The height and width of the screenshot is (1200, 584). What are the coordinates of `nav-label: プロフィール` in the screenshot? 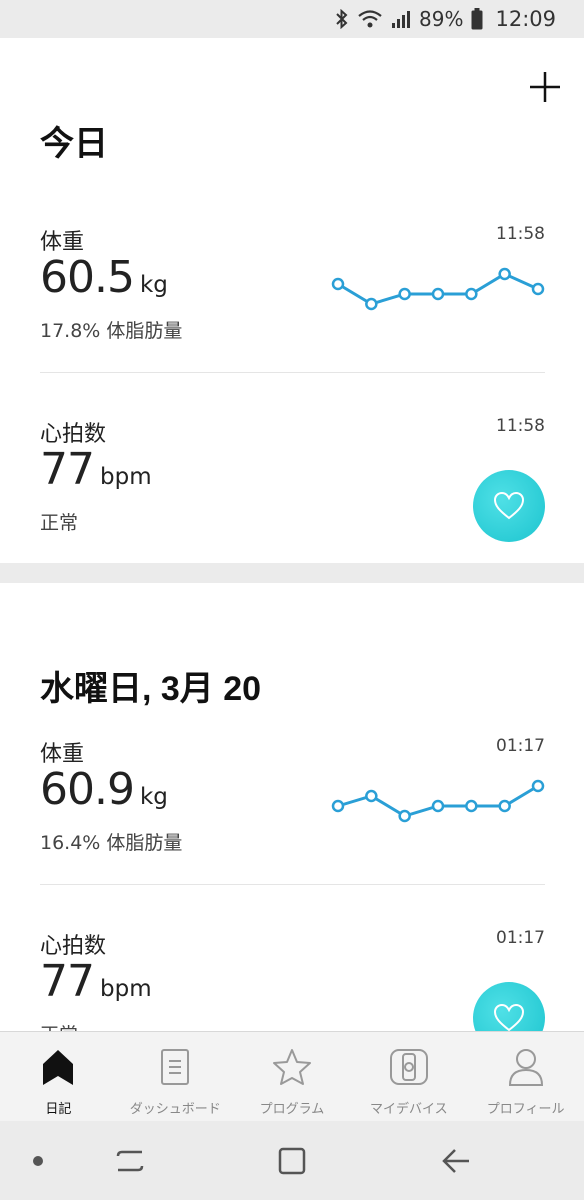 It's located at (525, 1109).